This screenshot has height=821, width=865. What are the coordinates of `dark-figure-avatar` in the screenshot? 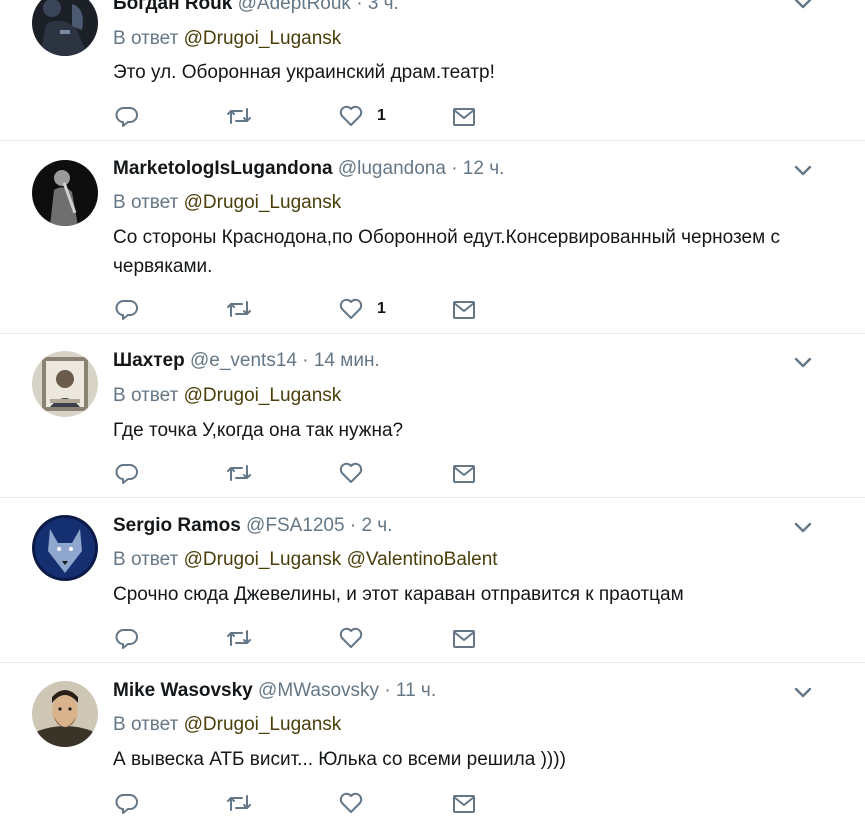 It's located at (65, 28).